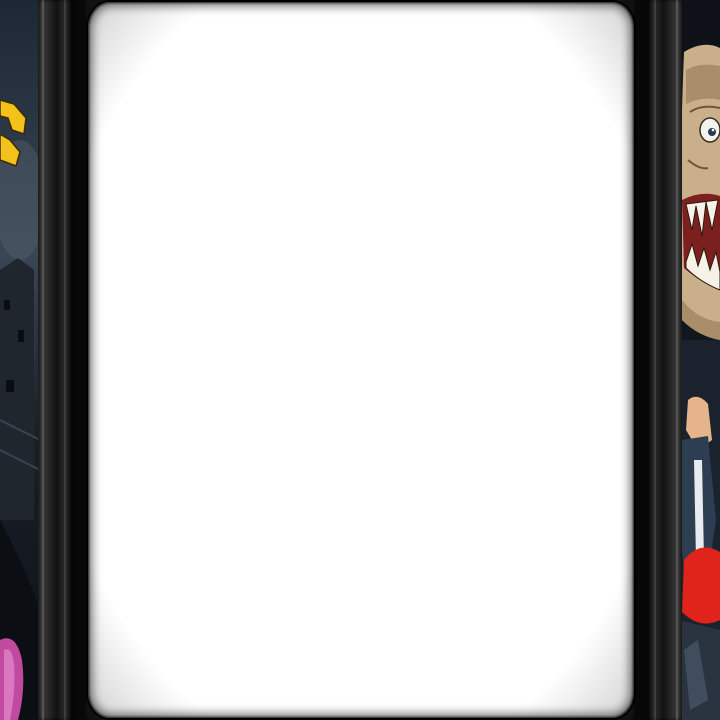 This screenshot has height=720, width=720. What do you see at coordinates (65, 360) in the screenshot?
I see `left-rail-highlight-inner` at bounding box center [65, 360].